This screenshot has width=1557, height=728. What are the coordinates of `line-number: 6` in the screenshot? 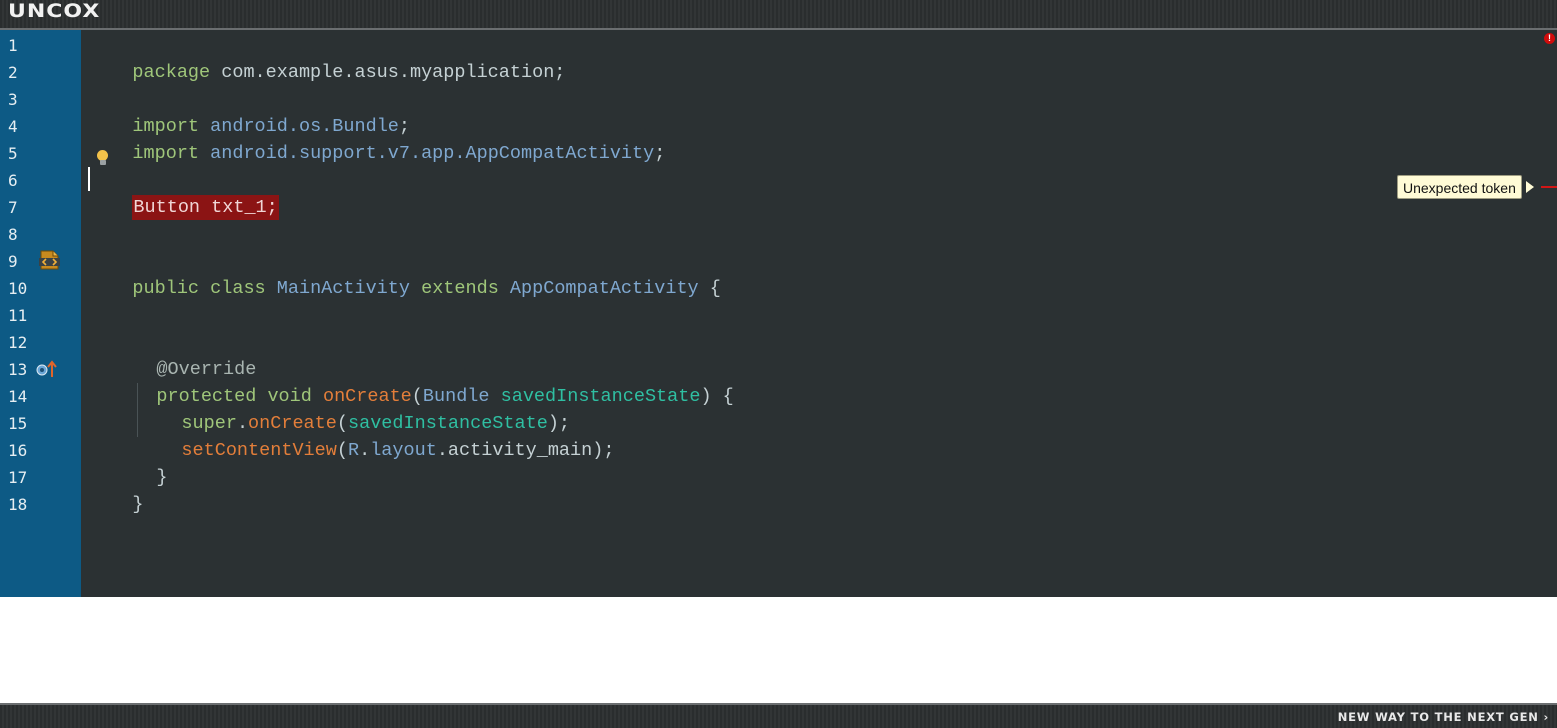 It's located at (13, 180).